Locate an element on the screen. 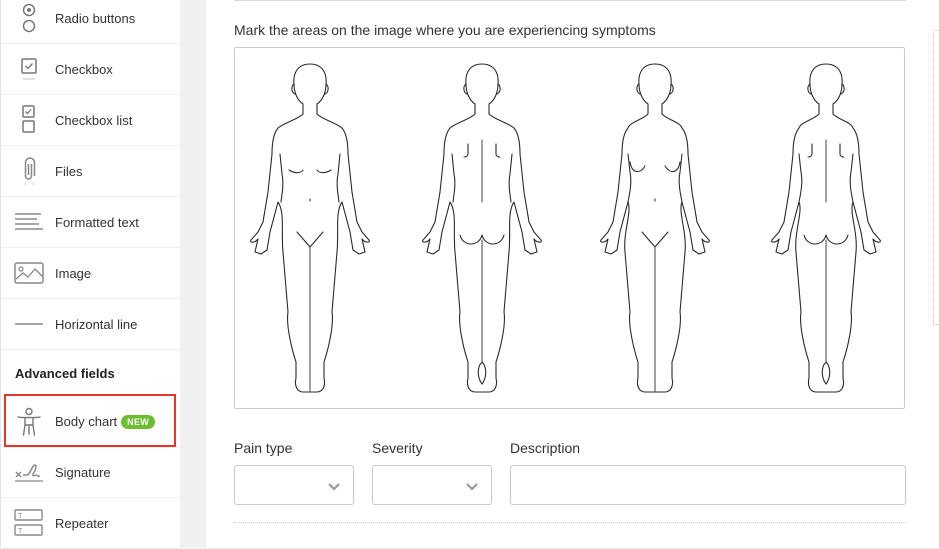 Image resolution: width=939 pixels, height=549 pixels. sidebar-item-signature: Signature is located at coordinates (90, 472).